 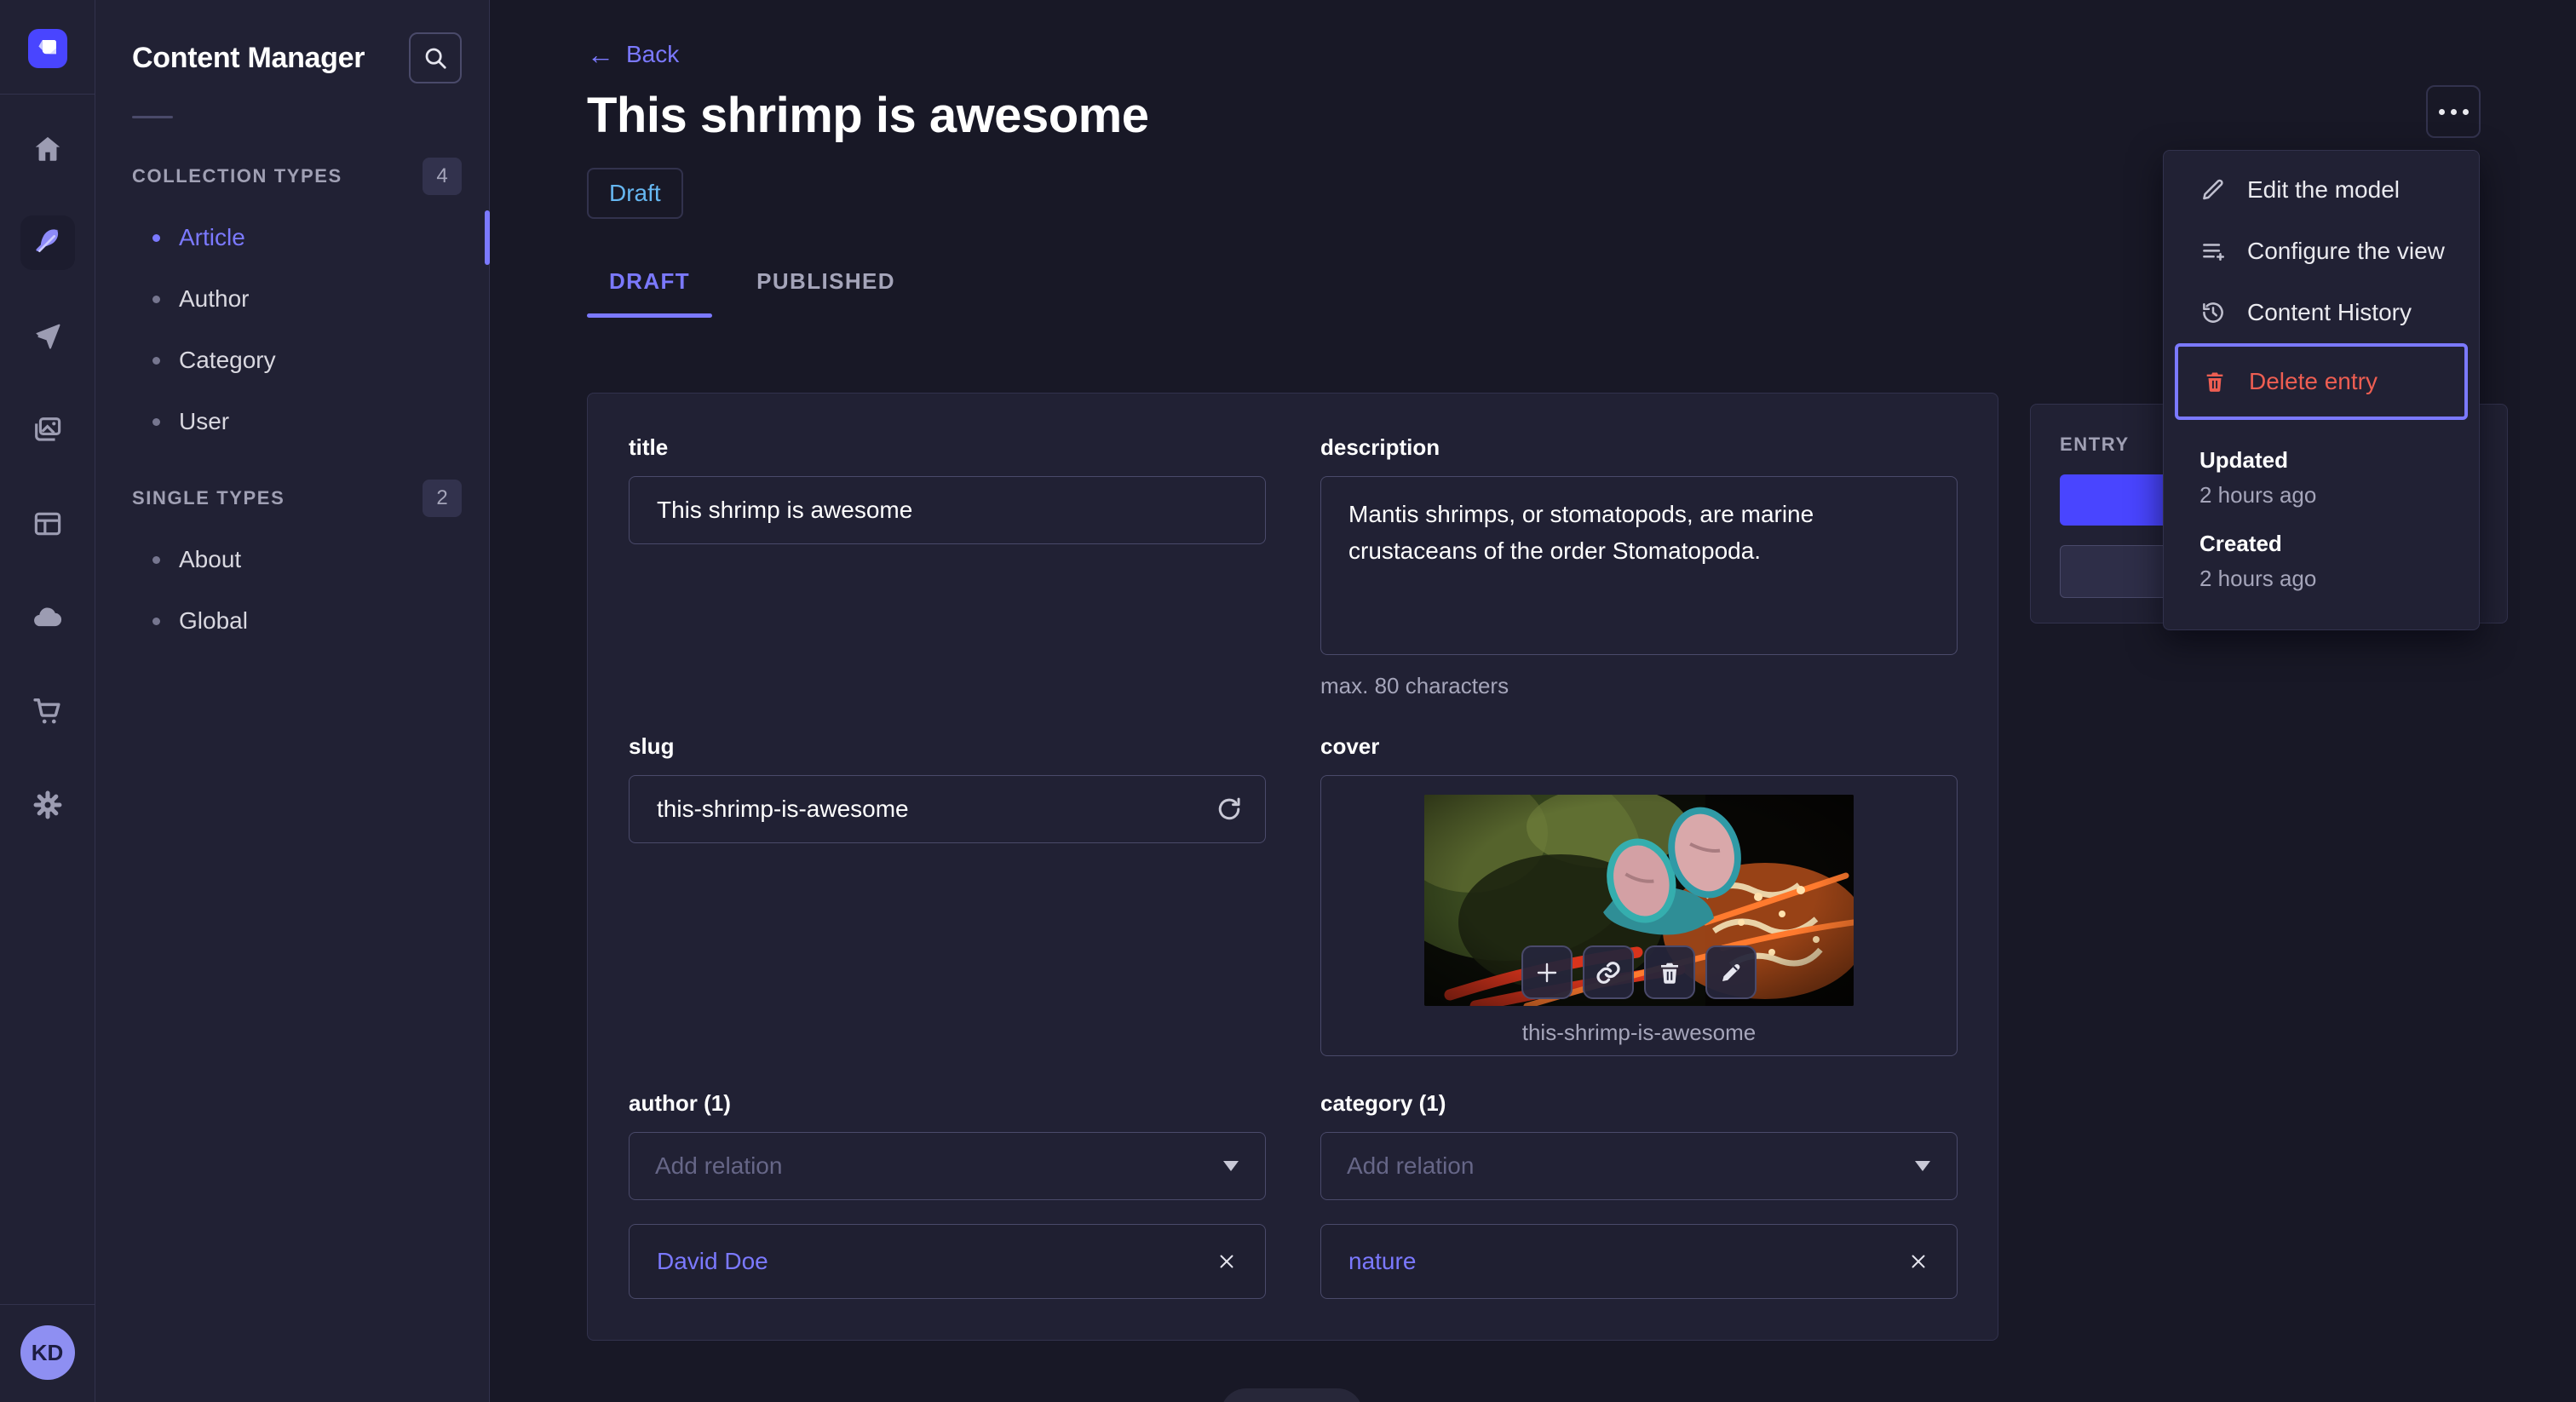 What do you see at coordinates (292, 237) in the screenshot?
I see `sidebar-item-article: Article` at bounding box center [292, 237].